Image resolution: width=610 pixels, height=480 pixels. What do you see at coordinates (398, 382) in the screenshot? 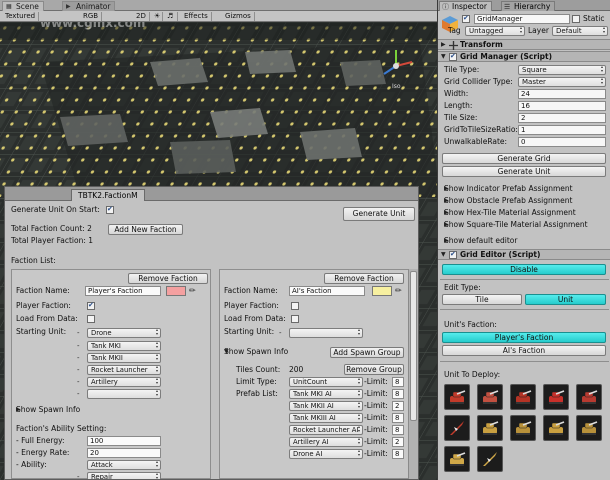
I see `limit-input: 8` at bounding box center [398, 382].